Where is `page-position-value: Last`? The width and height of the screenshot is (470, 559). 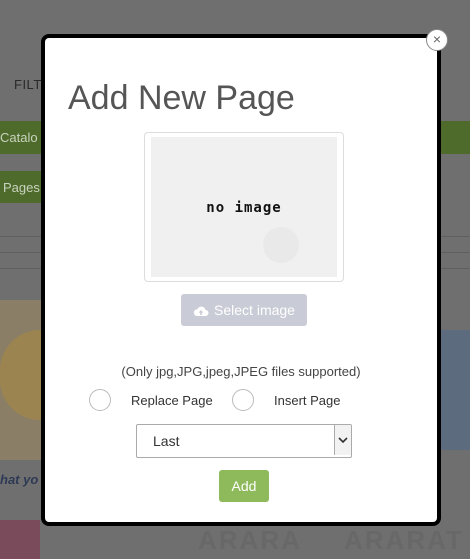 page-position-value: Last is located at coordinates (166, 441).